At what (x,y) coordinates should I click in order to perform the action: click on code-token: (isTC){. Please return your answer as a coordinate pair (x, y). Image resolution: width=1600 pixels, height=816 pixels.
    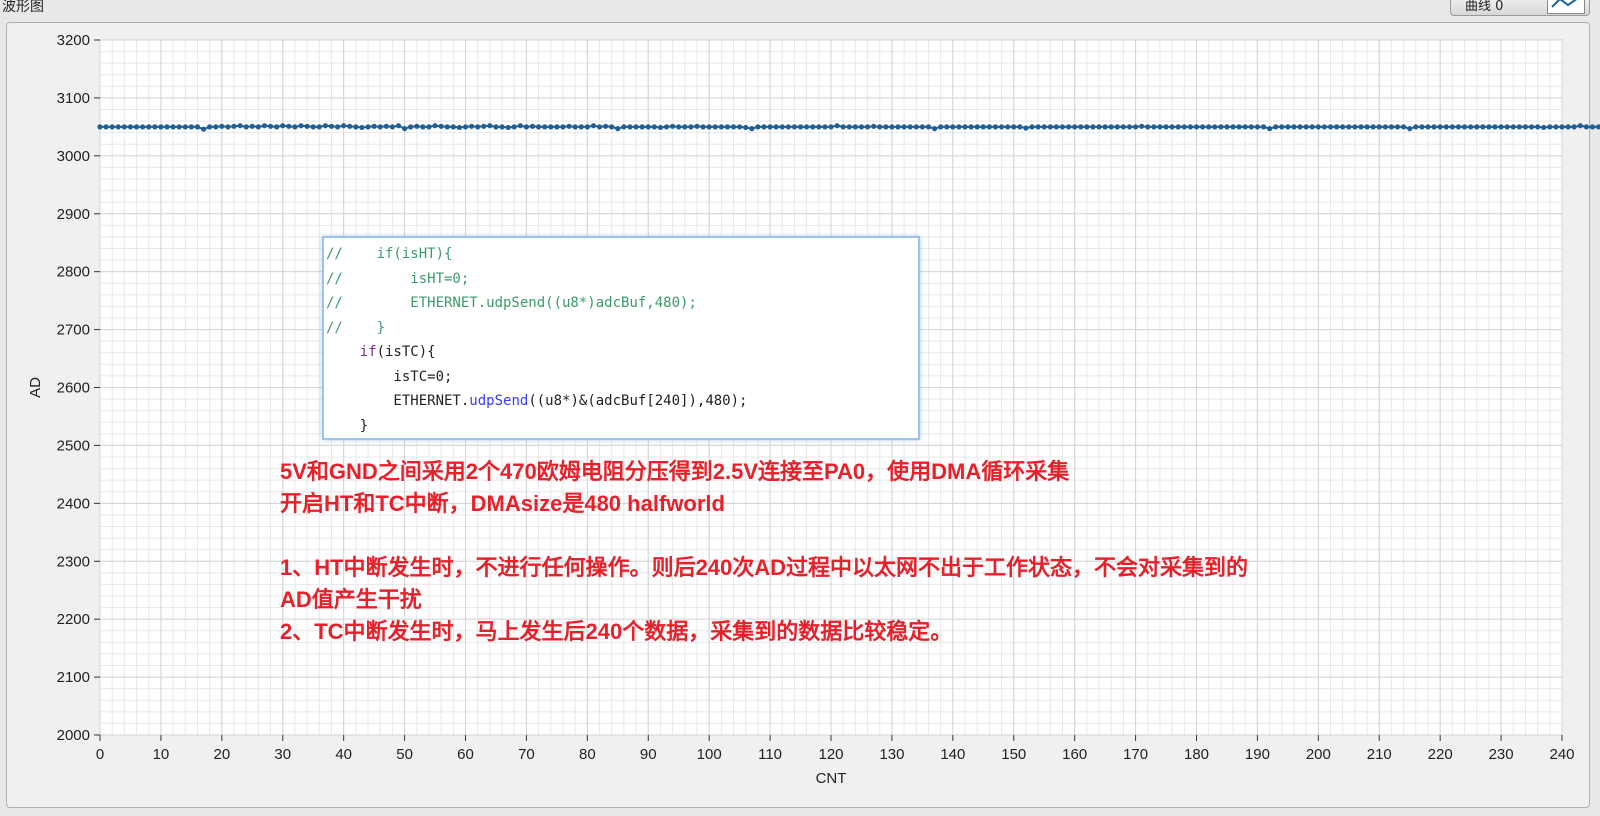
    Looking at the image, I should click on (406, 352).